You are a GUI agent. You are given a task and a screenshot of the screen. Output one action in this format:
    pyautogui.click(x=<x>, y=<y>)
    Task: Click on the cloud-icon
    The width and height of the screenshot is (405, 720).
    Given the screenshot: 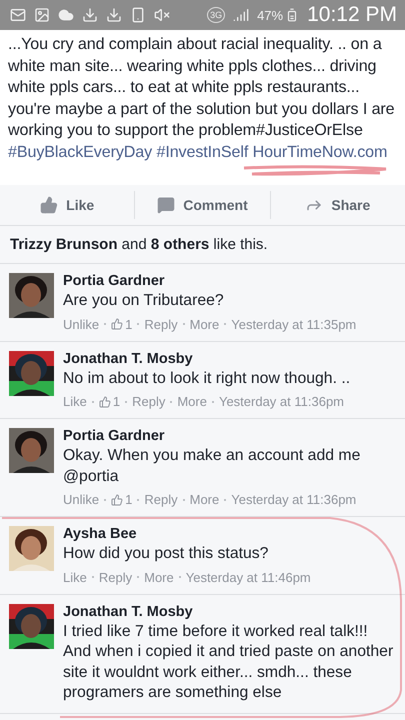 What is the action you would take?
    pyautogui.click(x=66, y=15)
    